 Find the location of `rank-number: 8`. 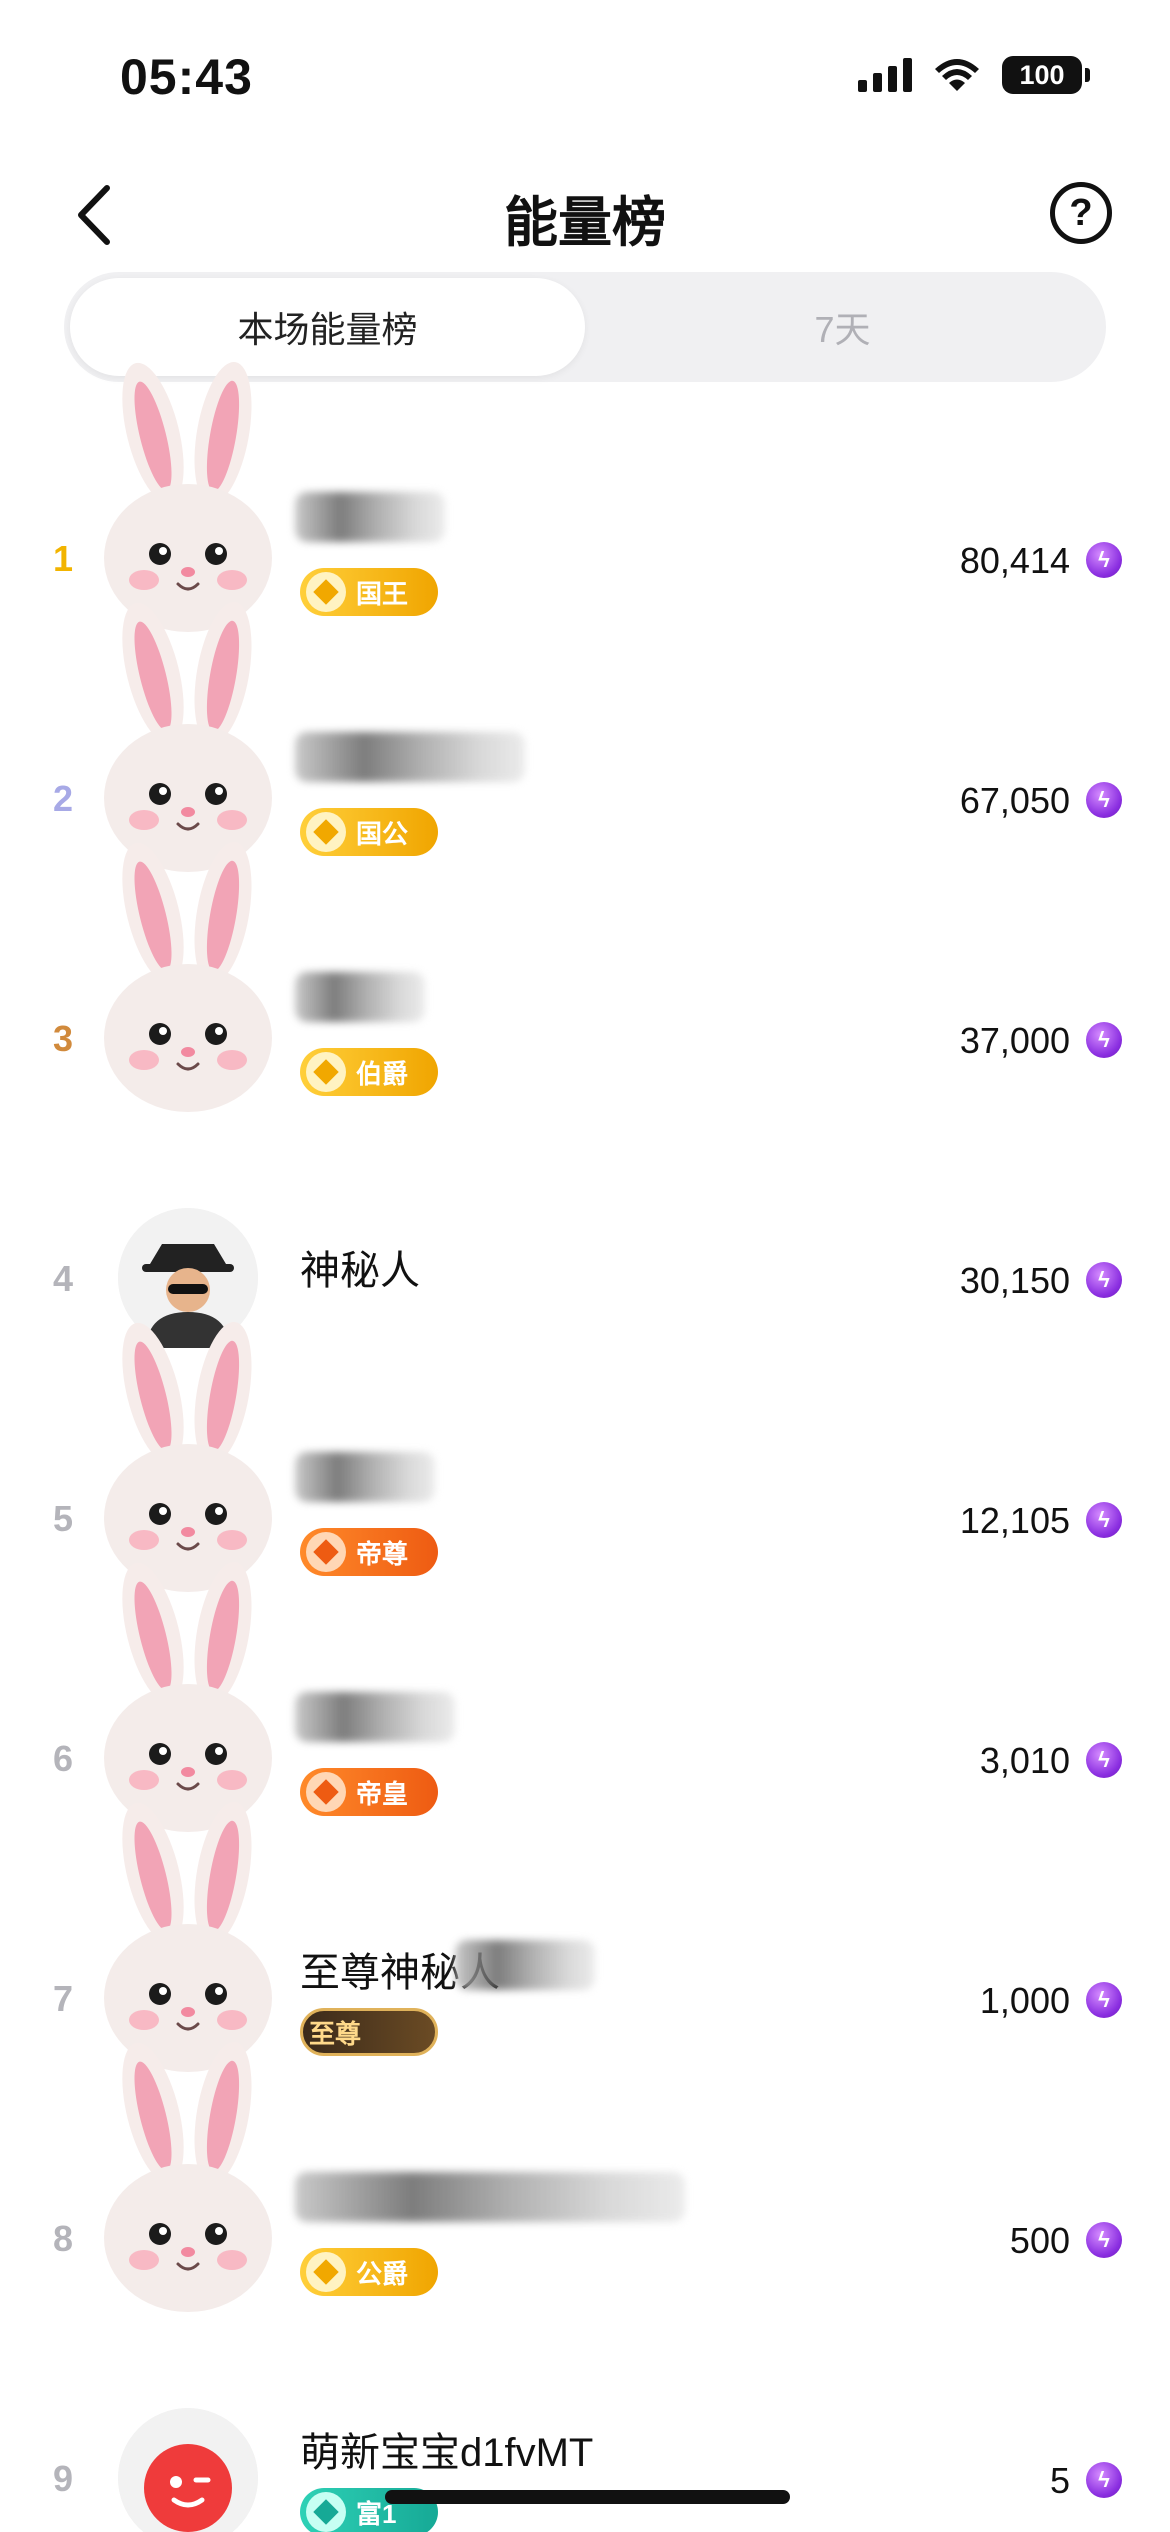

rank-number: 8 is located at coordinates (63, 2238).